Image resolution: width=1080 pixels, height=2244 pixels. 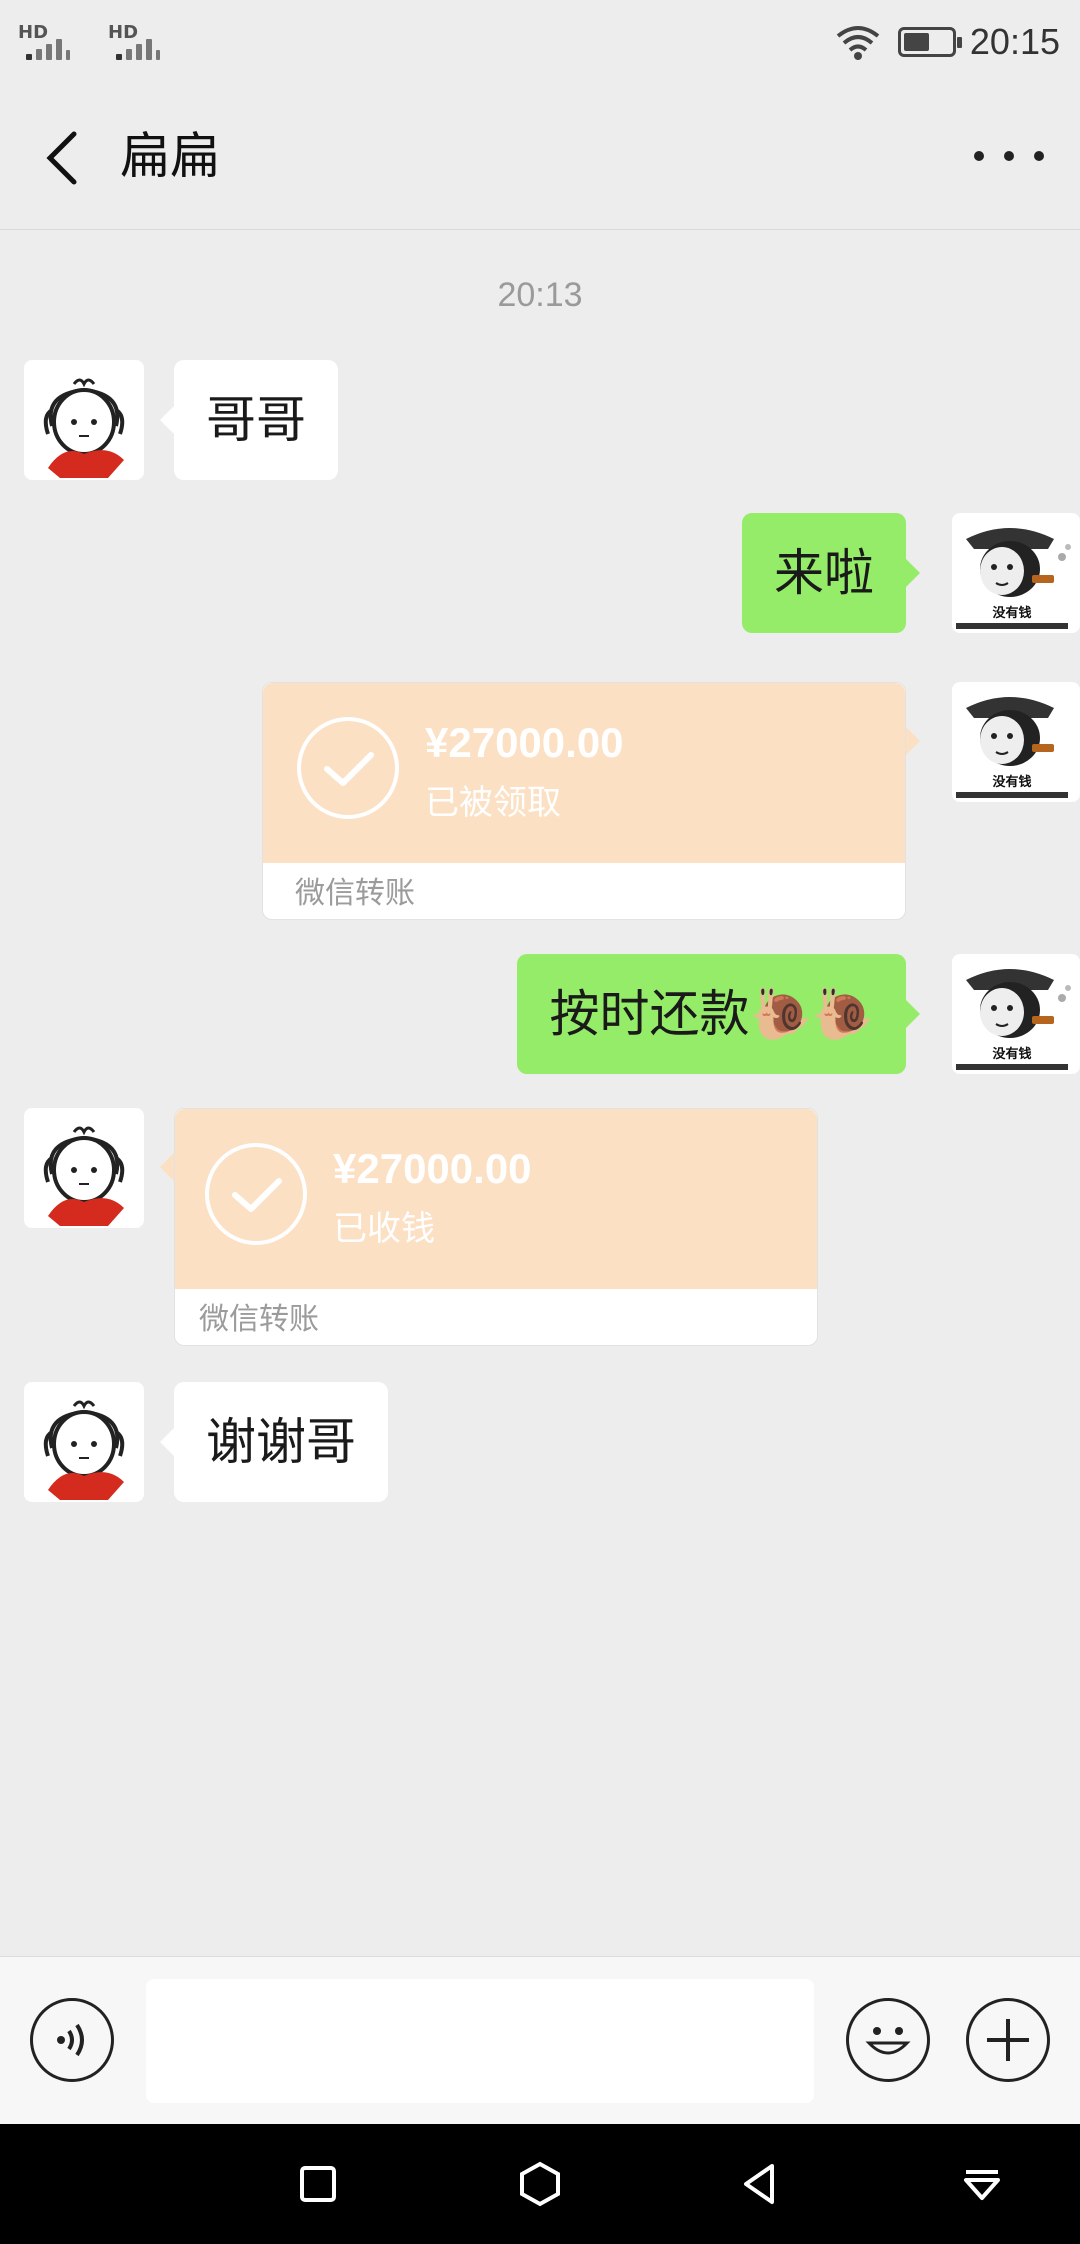 What do you see at coordinates (916, 42) in the screenshot?
I see `battery-level` at bounding box center [916, 42].